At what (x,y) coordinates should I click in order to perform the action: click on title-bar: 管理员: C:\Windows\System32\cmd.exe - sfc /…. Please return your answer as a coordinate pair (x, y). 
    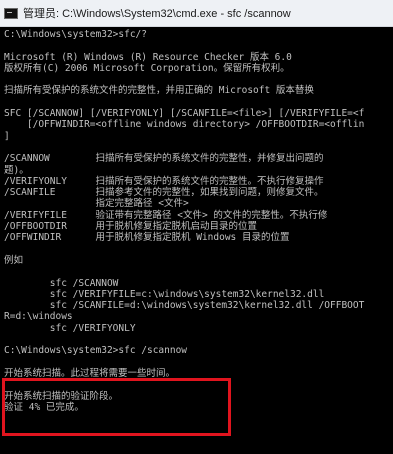
    Looking at the image, I should click on (196, 13).